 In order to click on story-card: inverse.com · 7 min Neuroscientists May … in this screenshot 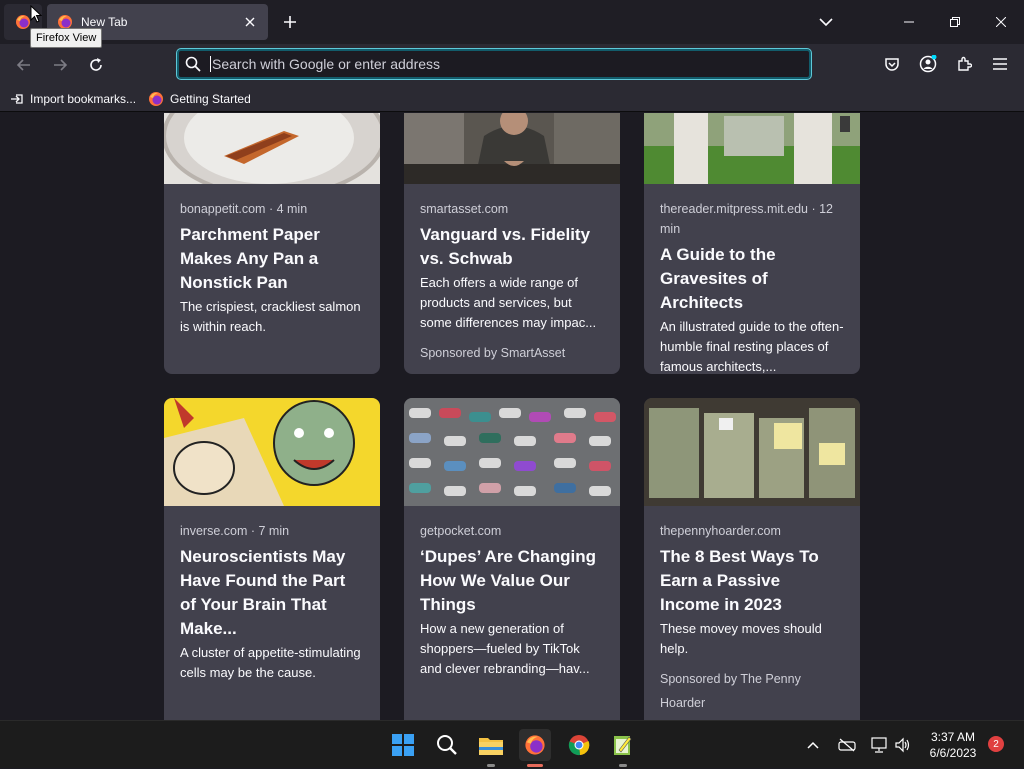, I will do `click(272, 559)`.